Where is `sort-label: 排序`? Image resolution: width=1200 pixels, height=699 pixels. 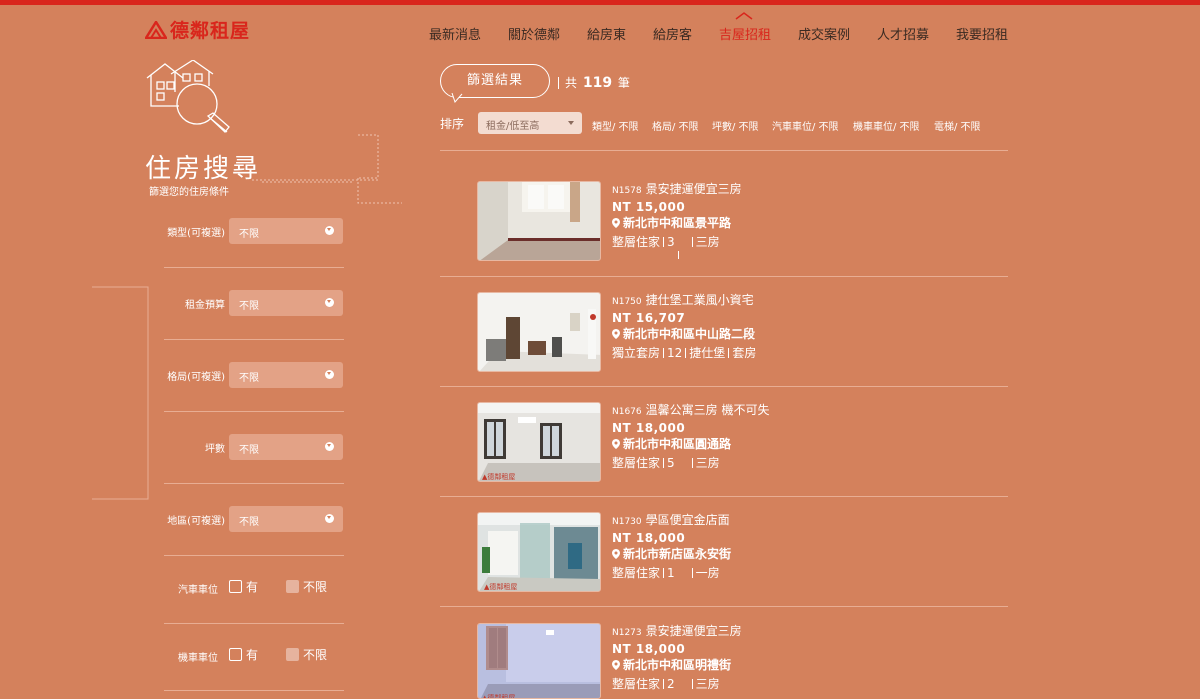 sort-label: 排序 is located at coordinates (452, 124).